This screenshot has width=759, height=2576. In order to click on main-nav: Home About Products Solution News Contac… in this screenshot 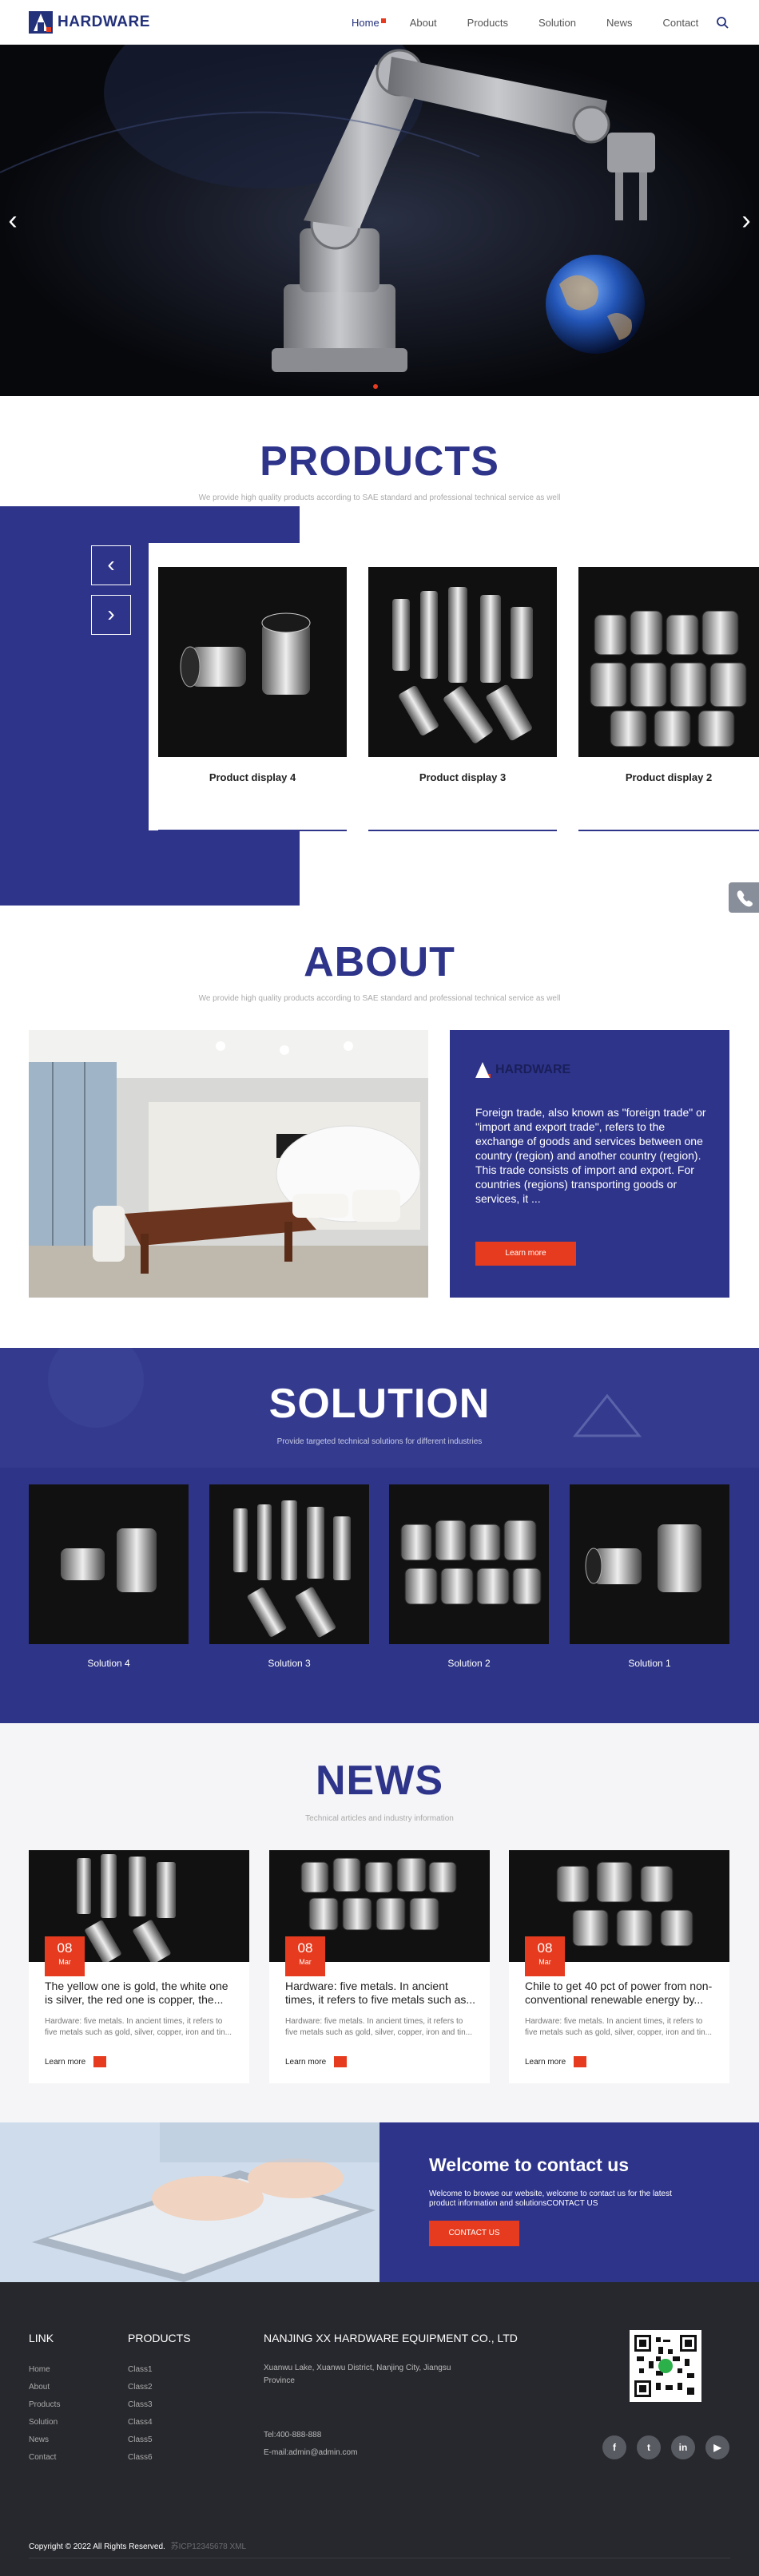, I will do `click(540, 22)`.